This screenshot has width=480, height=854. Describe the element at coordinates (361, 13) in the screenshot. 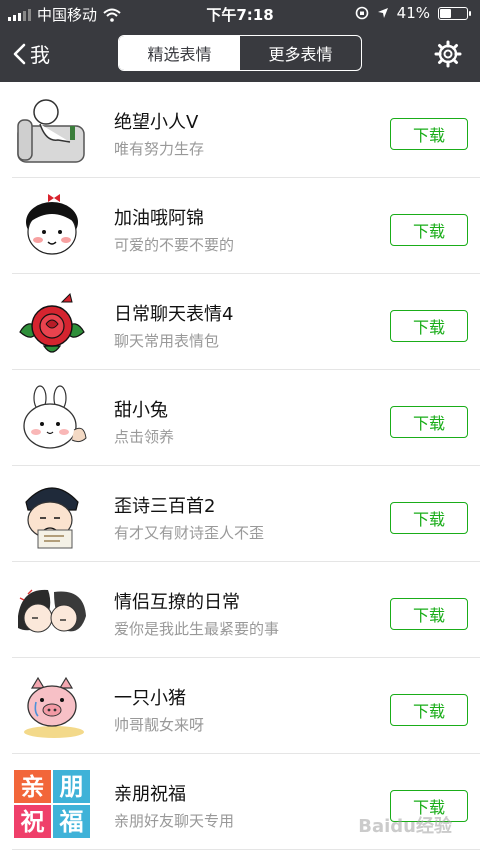

I see `orientation-lock-icon` at that location.